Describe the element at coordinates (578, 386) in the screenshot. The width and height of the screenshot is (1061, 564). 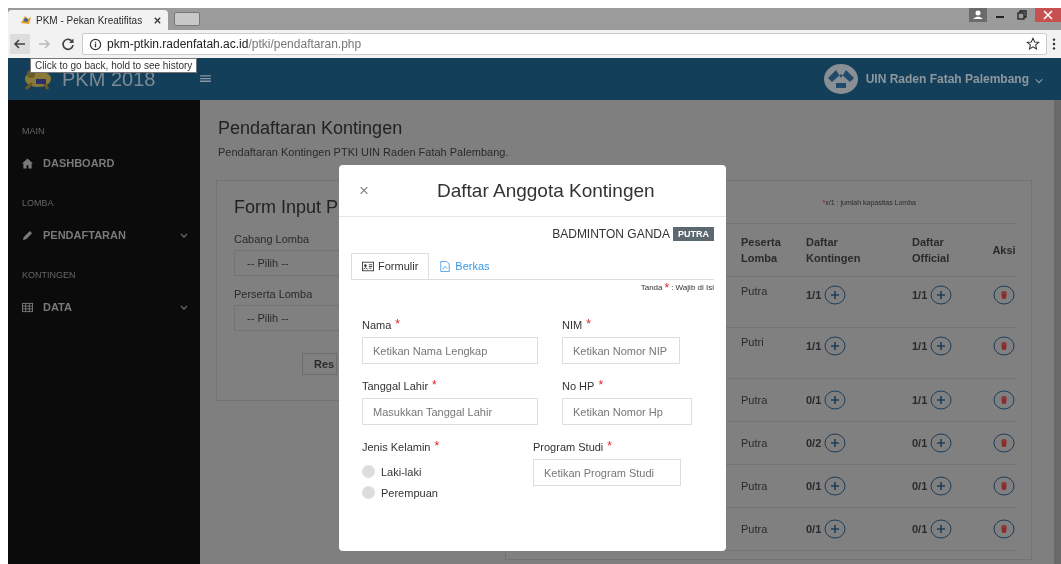
I see `field-label: No HP` at that location.